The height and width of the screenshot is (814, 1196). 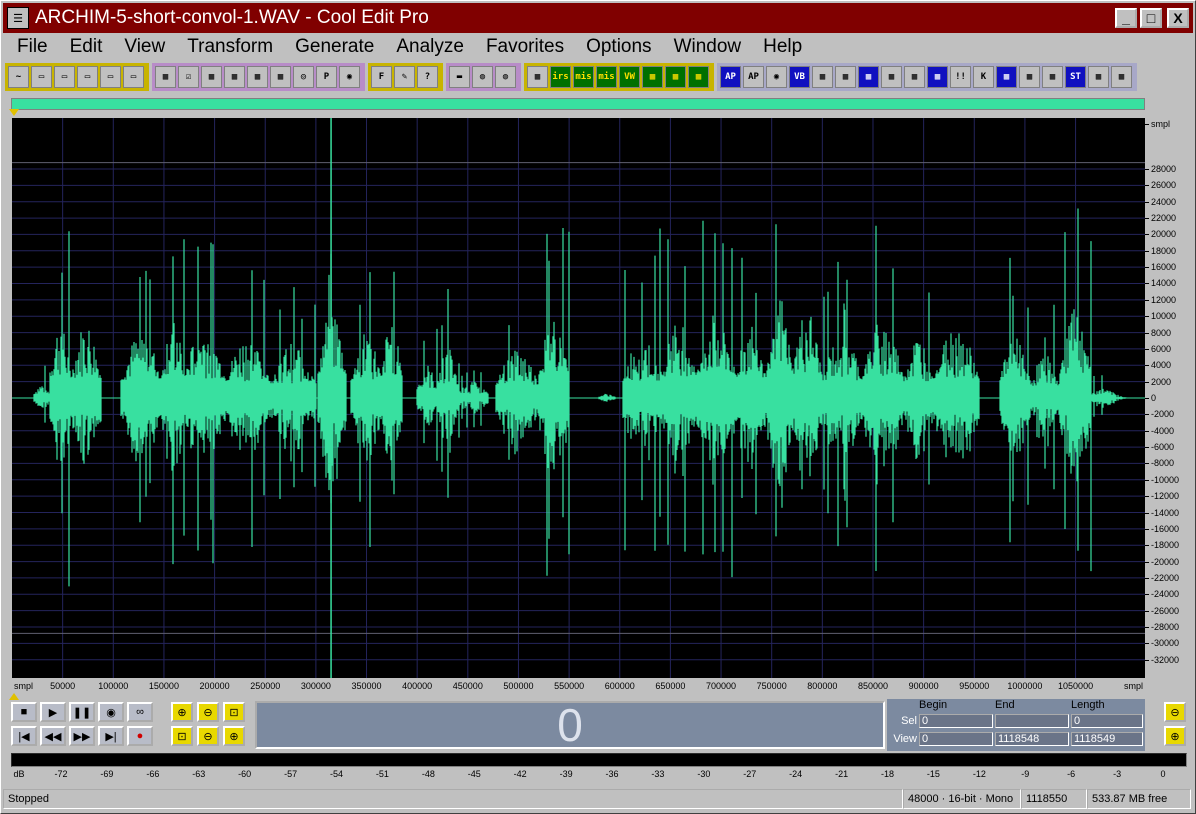 What do you see at coordinates (24, 736) in the screenshot?
I see `go-to-start-button: |◀` at bounding box center [24, 736].